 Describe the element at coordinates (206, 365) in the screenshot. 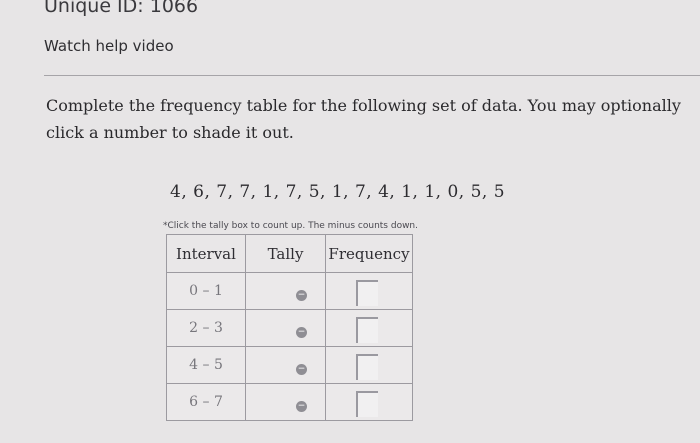

I see `interval-cell: 4 – 5` at that location.